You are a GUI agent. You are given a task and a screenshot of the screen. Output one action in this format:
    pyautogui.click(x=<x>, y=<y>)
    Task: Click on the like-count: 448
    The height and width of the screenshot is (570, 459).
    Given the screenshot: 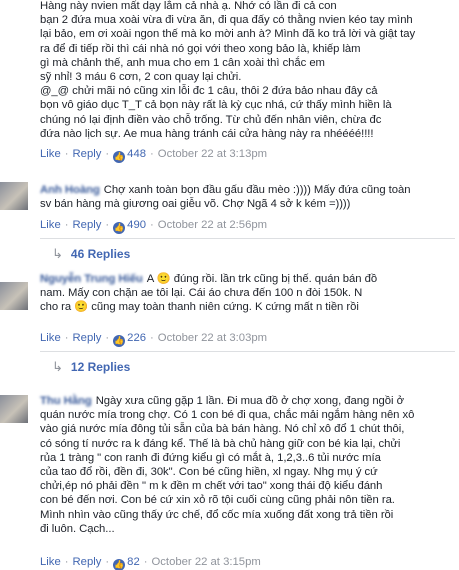 What is the action you would take?
    pyautogui.click(x=136, y=154)
    